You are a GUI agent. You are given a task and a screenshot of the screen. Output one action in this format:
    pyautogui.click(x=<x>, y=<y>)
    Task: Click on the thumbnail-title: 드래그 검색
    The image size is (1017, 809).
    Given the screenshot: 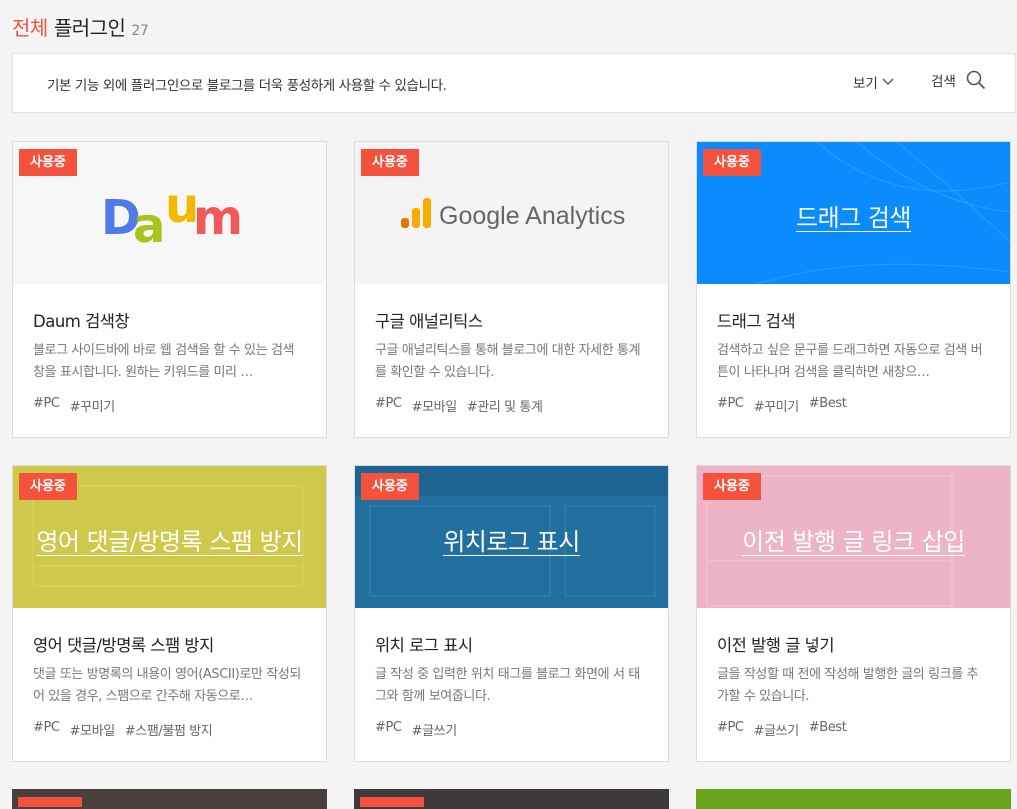 What is the action you would take?
    pyautogui.click(x=853, y=218)
    